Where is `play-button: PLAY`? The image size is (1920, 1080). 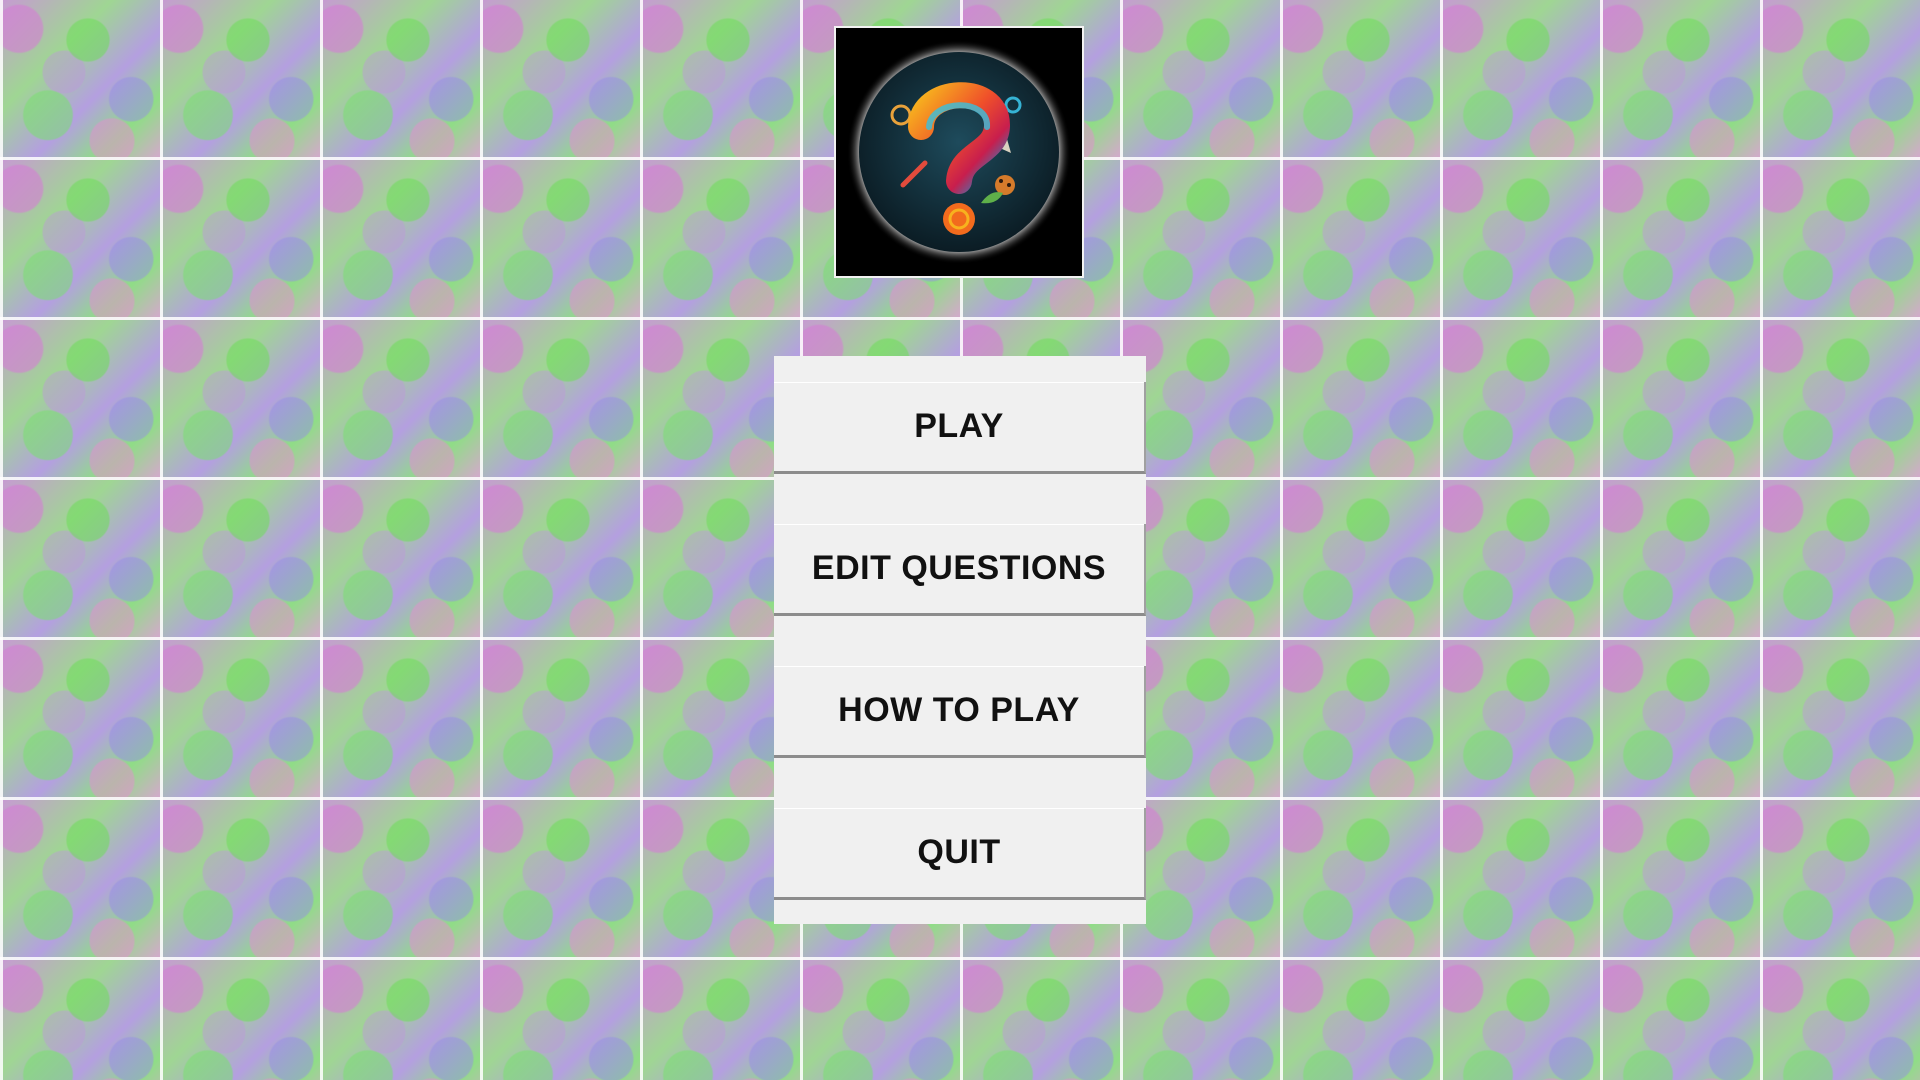 play-button: PLAY is located at coordinates (960, 428).